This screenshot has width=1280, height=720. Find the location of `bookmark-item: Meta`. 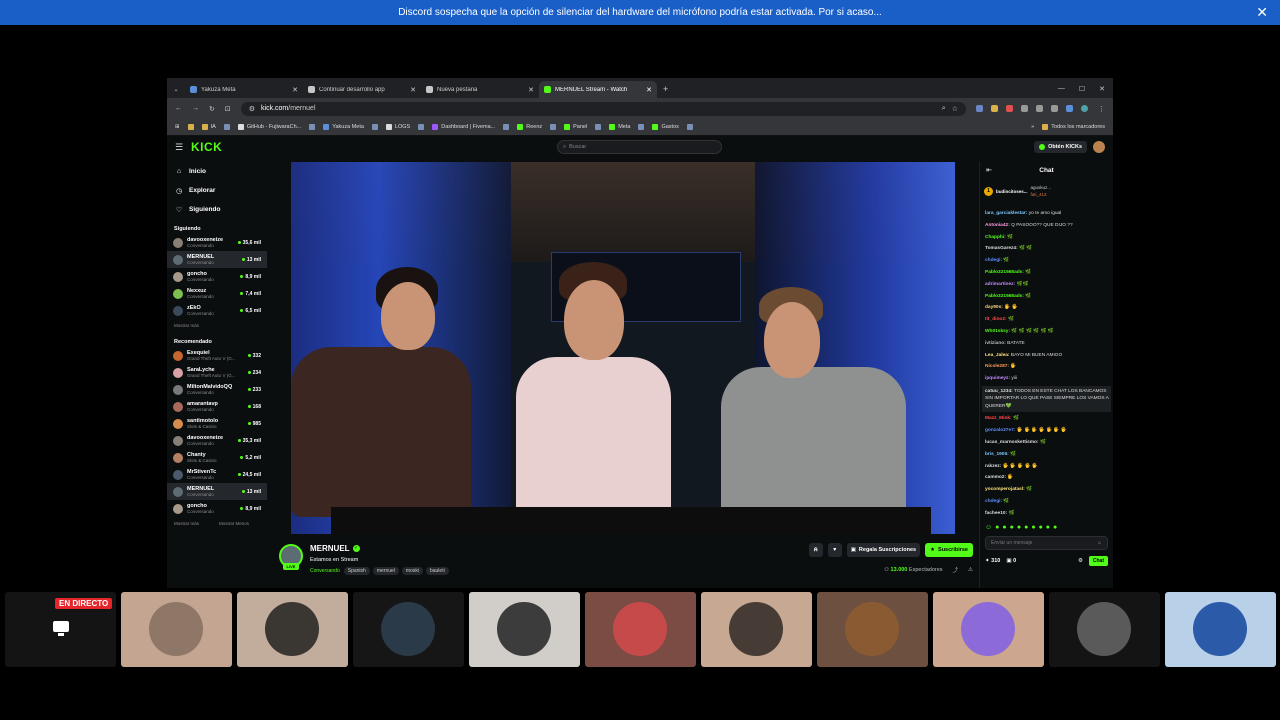

bookmark-item: Meta is located at coordinates (619, 127).